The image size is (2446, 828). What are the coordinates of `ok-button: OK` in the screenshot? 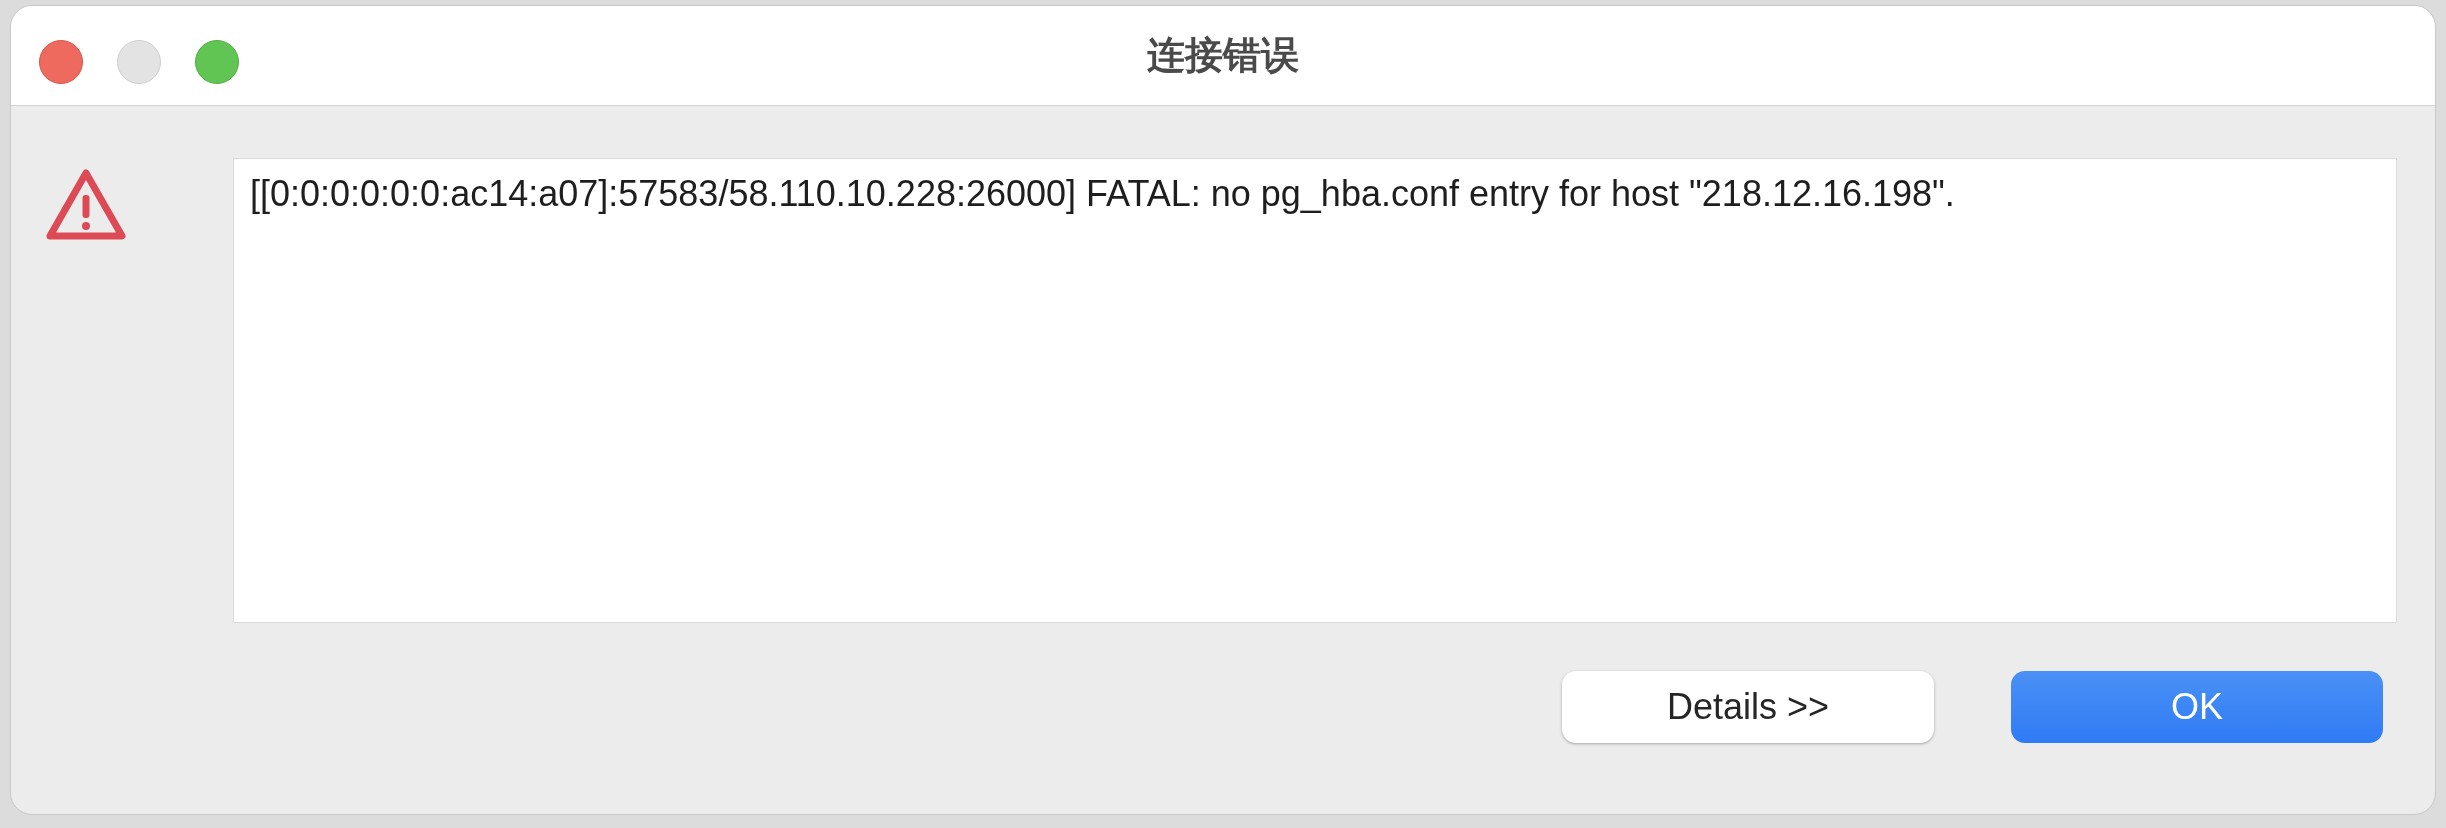 It's located at (2197, 707).